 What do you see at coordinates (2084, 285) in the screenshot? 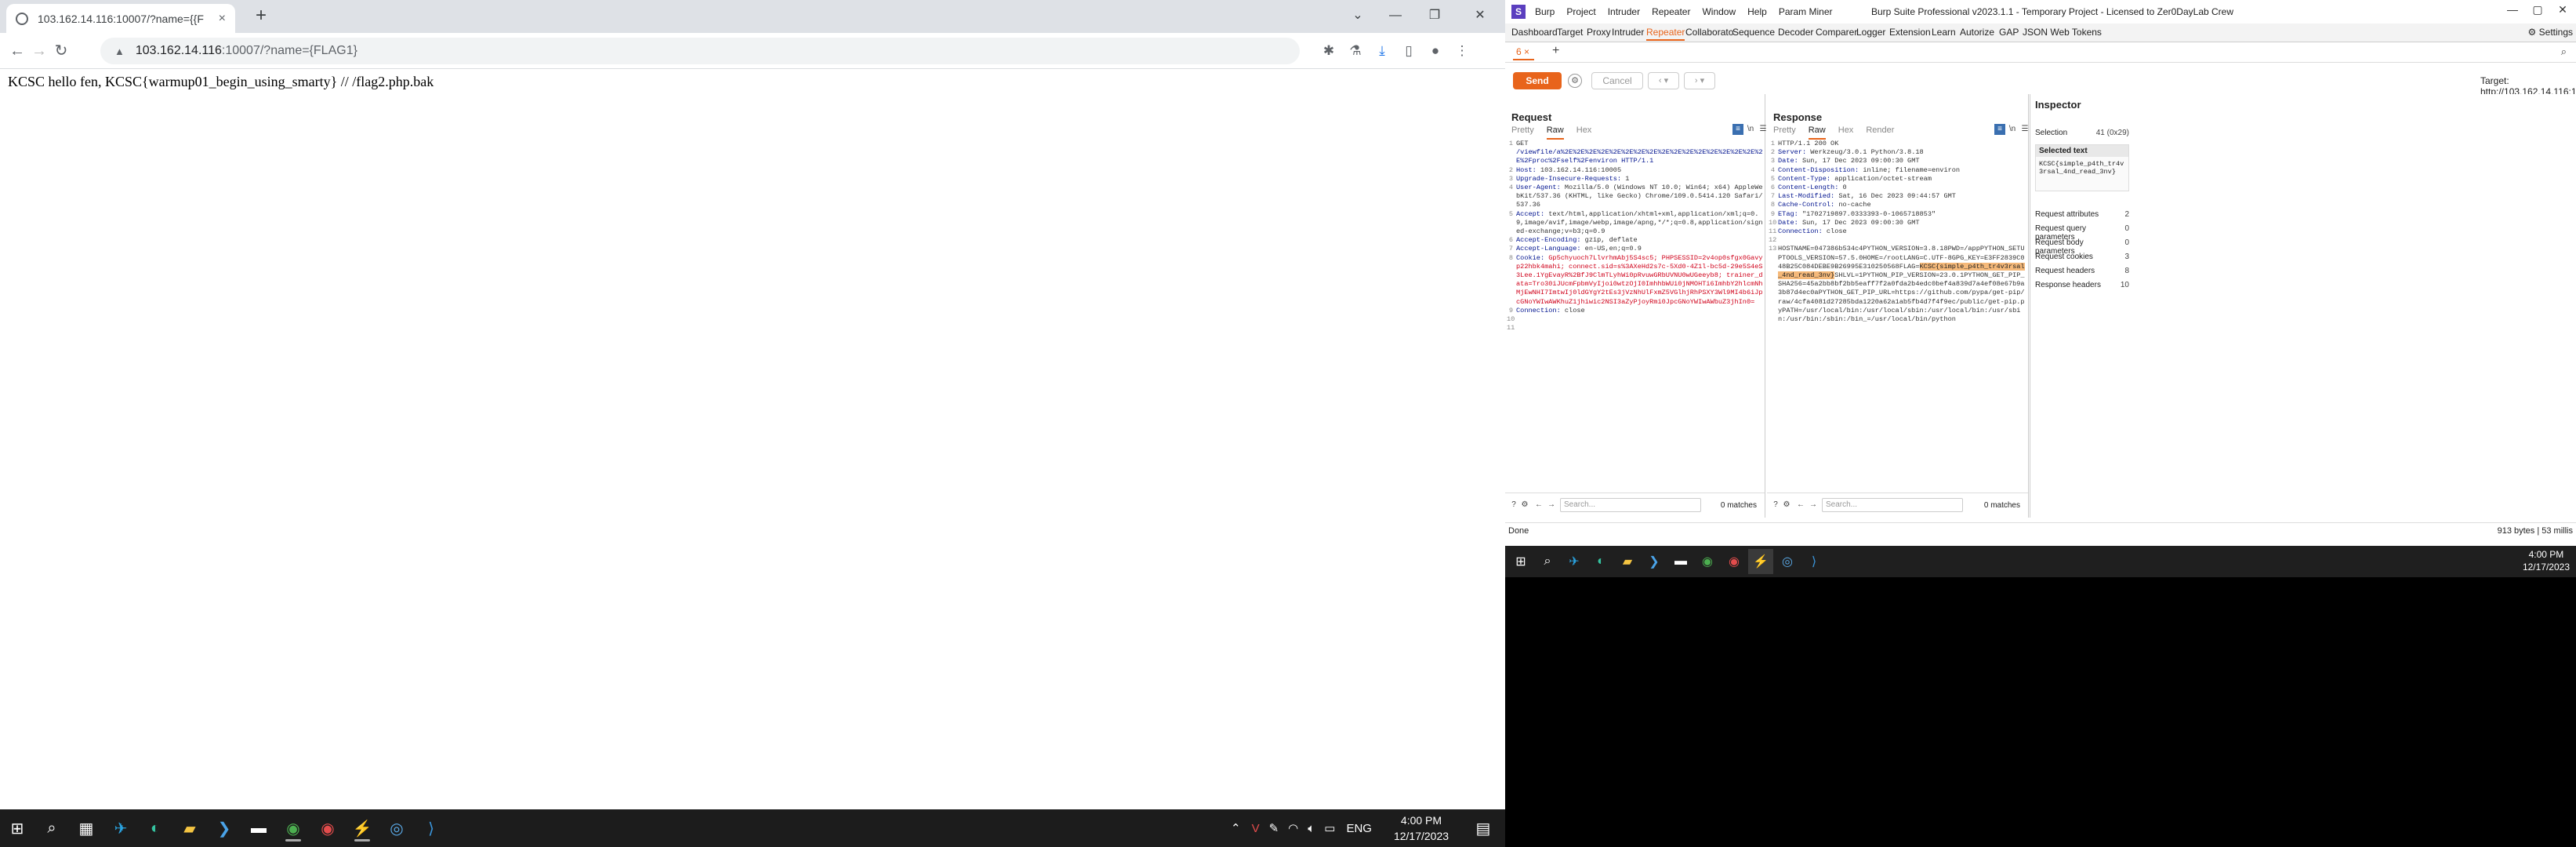
I see `inspector-row: Response headers 10` at bounding box center [2084, 285].